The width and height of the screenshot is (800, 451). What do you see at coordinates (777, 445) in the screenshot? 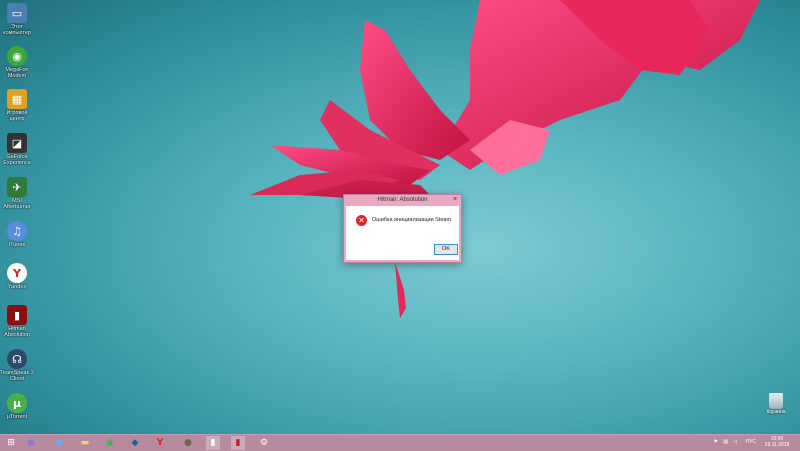
I see `clock-date: 19.11.2018` at bounding box center [777, 445].